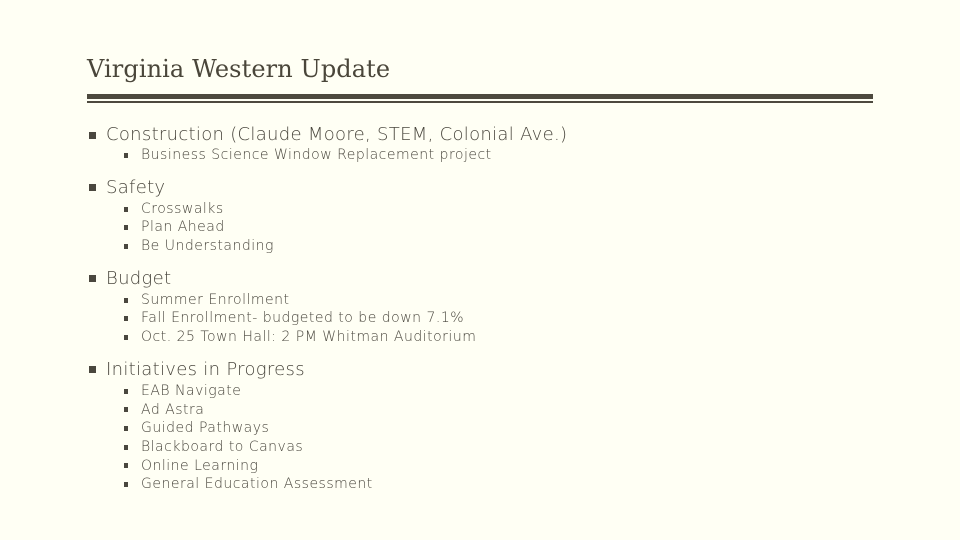 The width and height of the screenshot is (960, 540). What do you see at coordinates (345, 391) in the screenshot?
I see `list-item: EAB Navigate` at bounding box center [345, 391].